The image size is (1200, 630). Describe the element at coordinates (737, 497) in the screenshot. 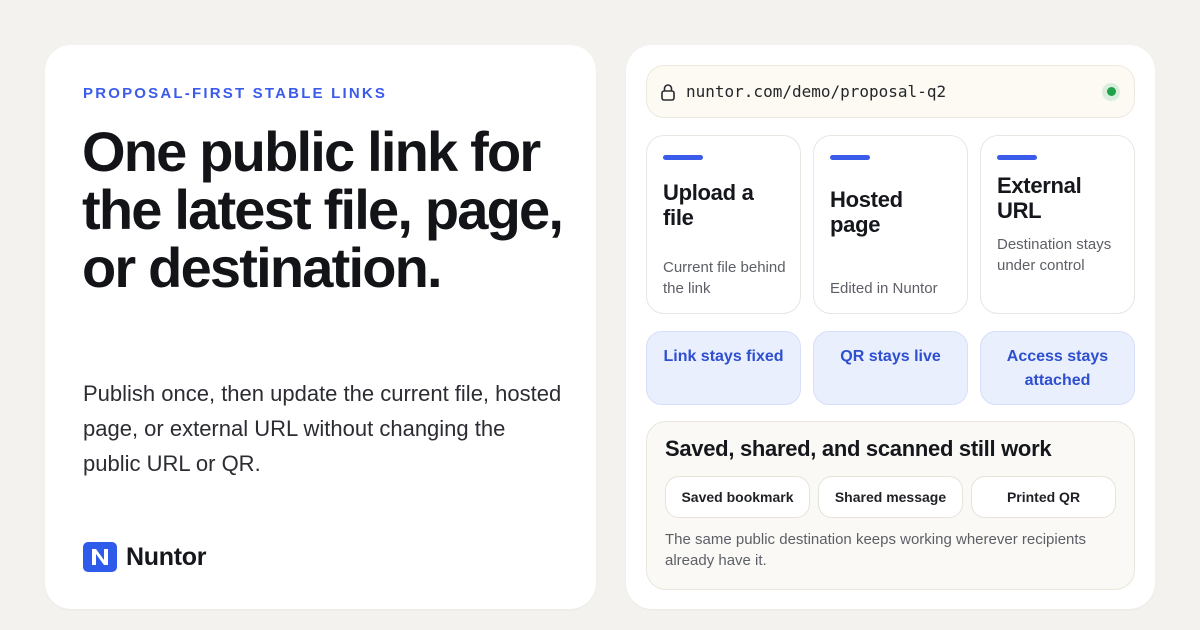

I see `chip-saved-bookmark: Saved bookmark` at that location.